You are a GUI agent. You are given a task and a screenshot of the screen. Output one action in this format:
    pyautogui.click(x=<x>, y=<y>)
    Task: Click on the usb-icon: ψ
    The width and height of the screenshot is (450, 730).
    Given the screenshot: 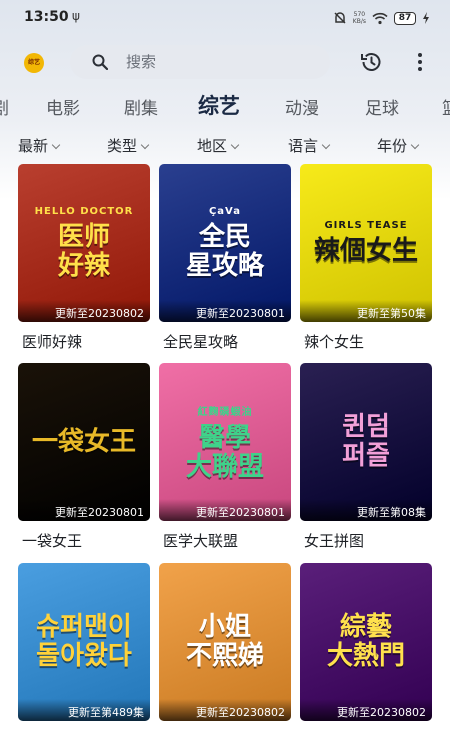 What is the action you would take?
    pyautogui.click(x=76, y=16)
    